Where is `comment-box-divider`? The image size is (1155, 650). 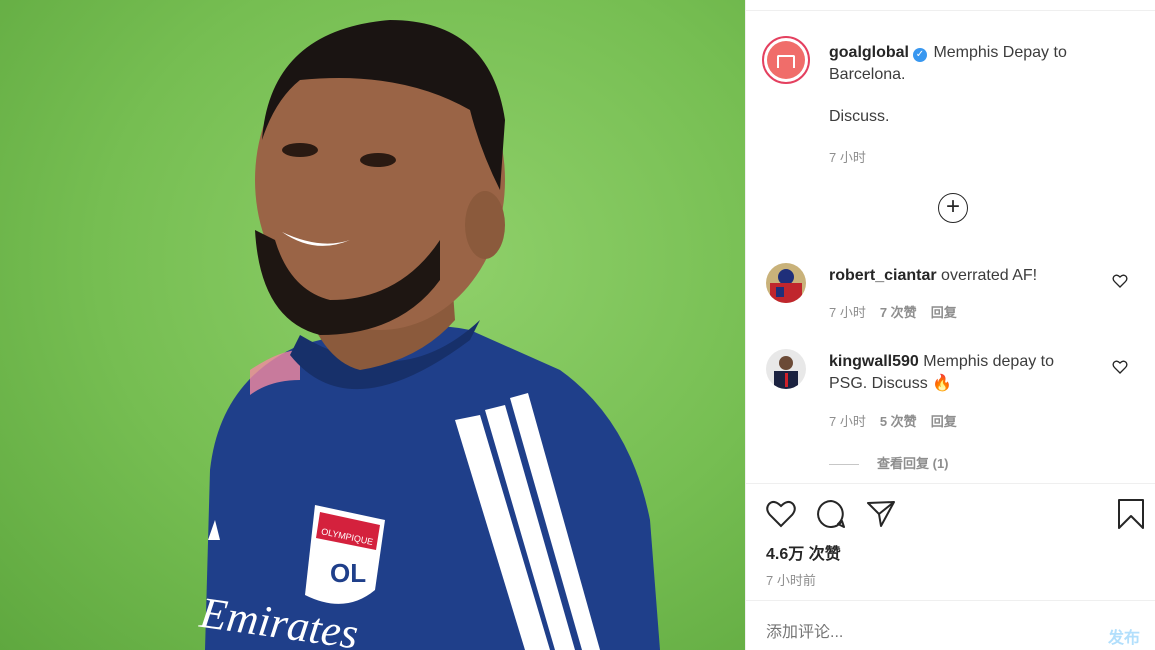 comment-box-divider is located at coordinates (950, 600).